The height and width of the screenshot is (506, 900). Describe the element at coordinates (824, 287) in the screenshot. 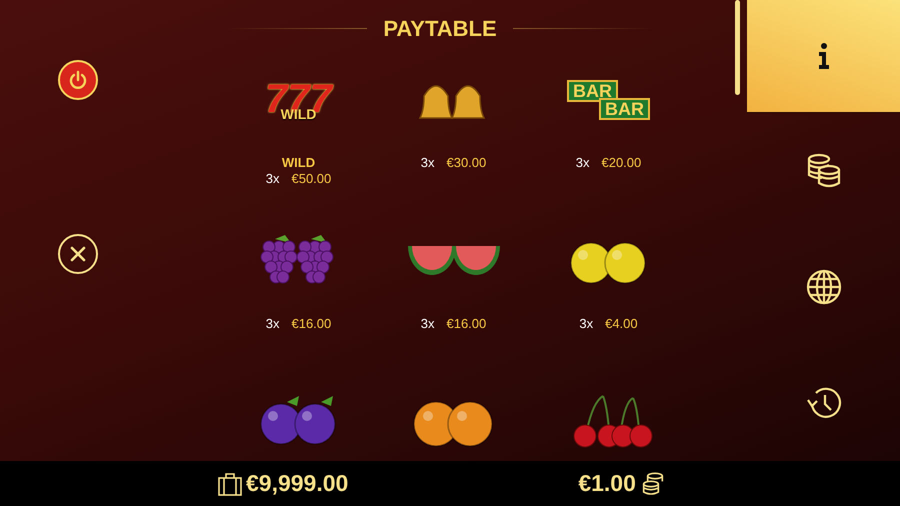

I see `globe-icon` at that location.